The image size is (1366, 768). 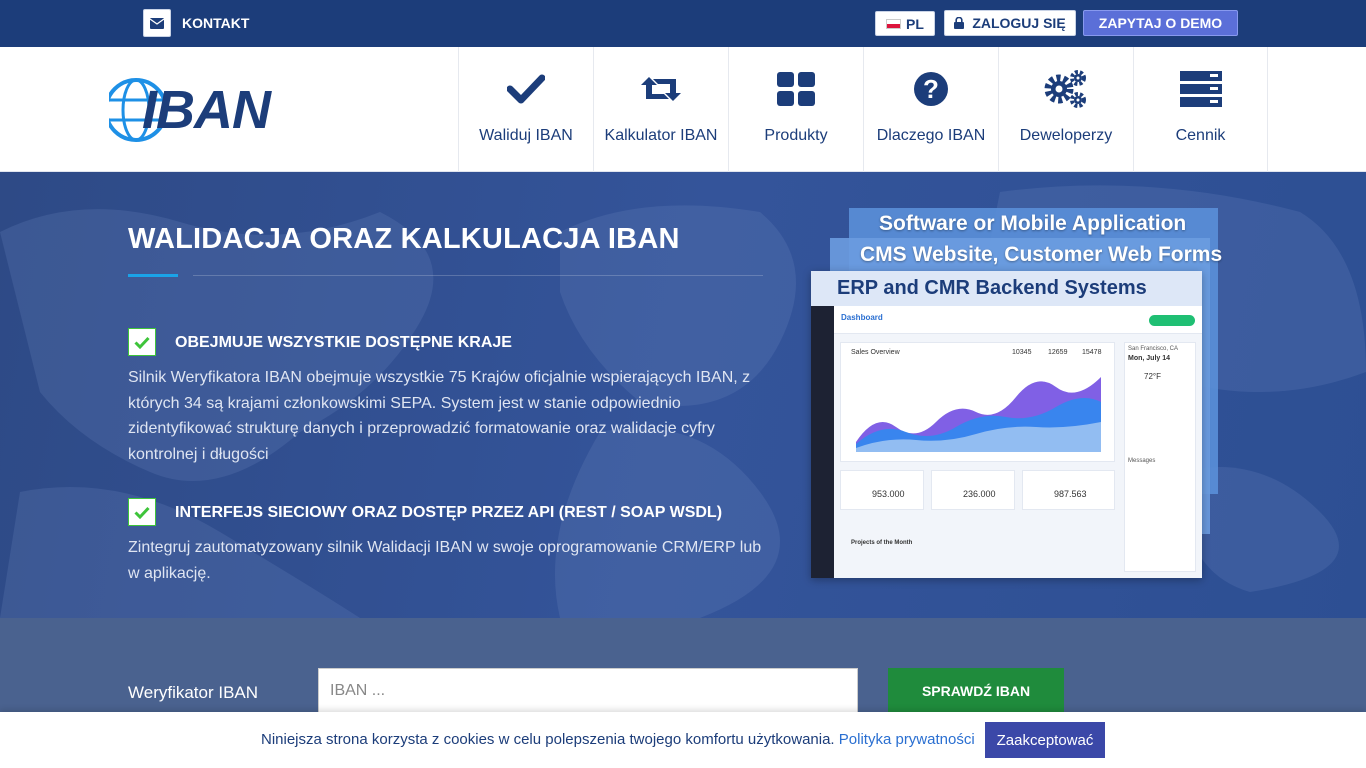 What do you see at coordinates (1153, 349) in the screenshot?
I see `mockup-weather-city: San Francisco, CA` at bounding box center [1153, 349].